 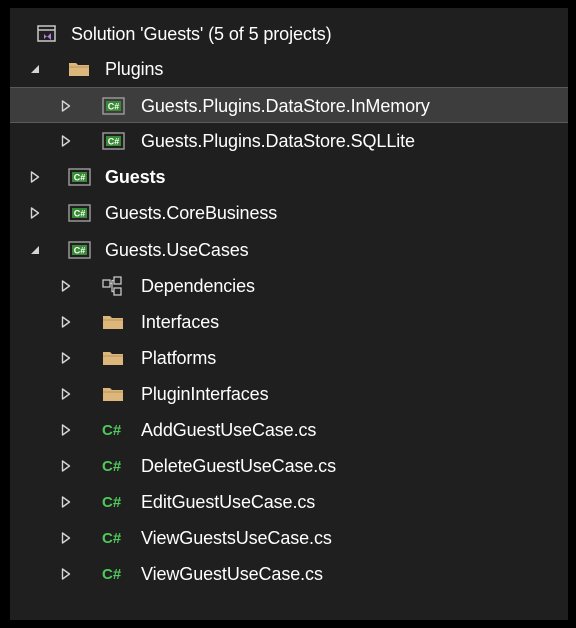 I want to click on solution-icon, so click(x=47, y=34).